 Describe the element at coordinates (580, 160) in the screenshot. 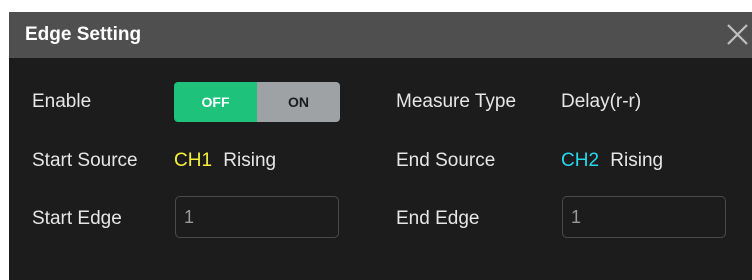

I see `end-source-channel: CH2` at that location.